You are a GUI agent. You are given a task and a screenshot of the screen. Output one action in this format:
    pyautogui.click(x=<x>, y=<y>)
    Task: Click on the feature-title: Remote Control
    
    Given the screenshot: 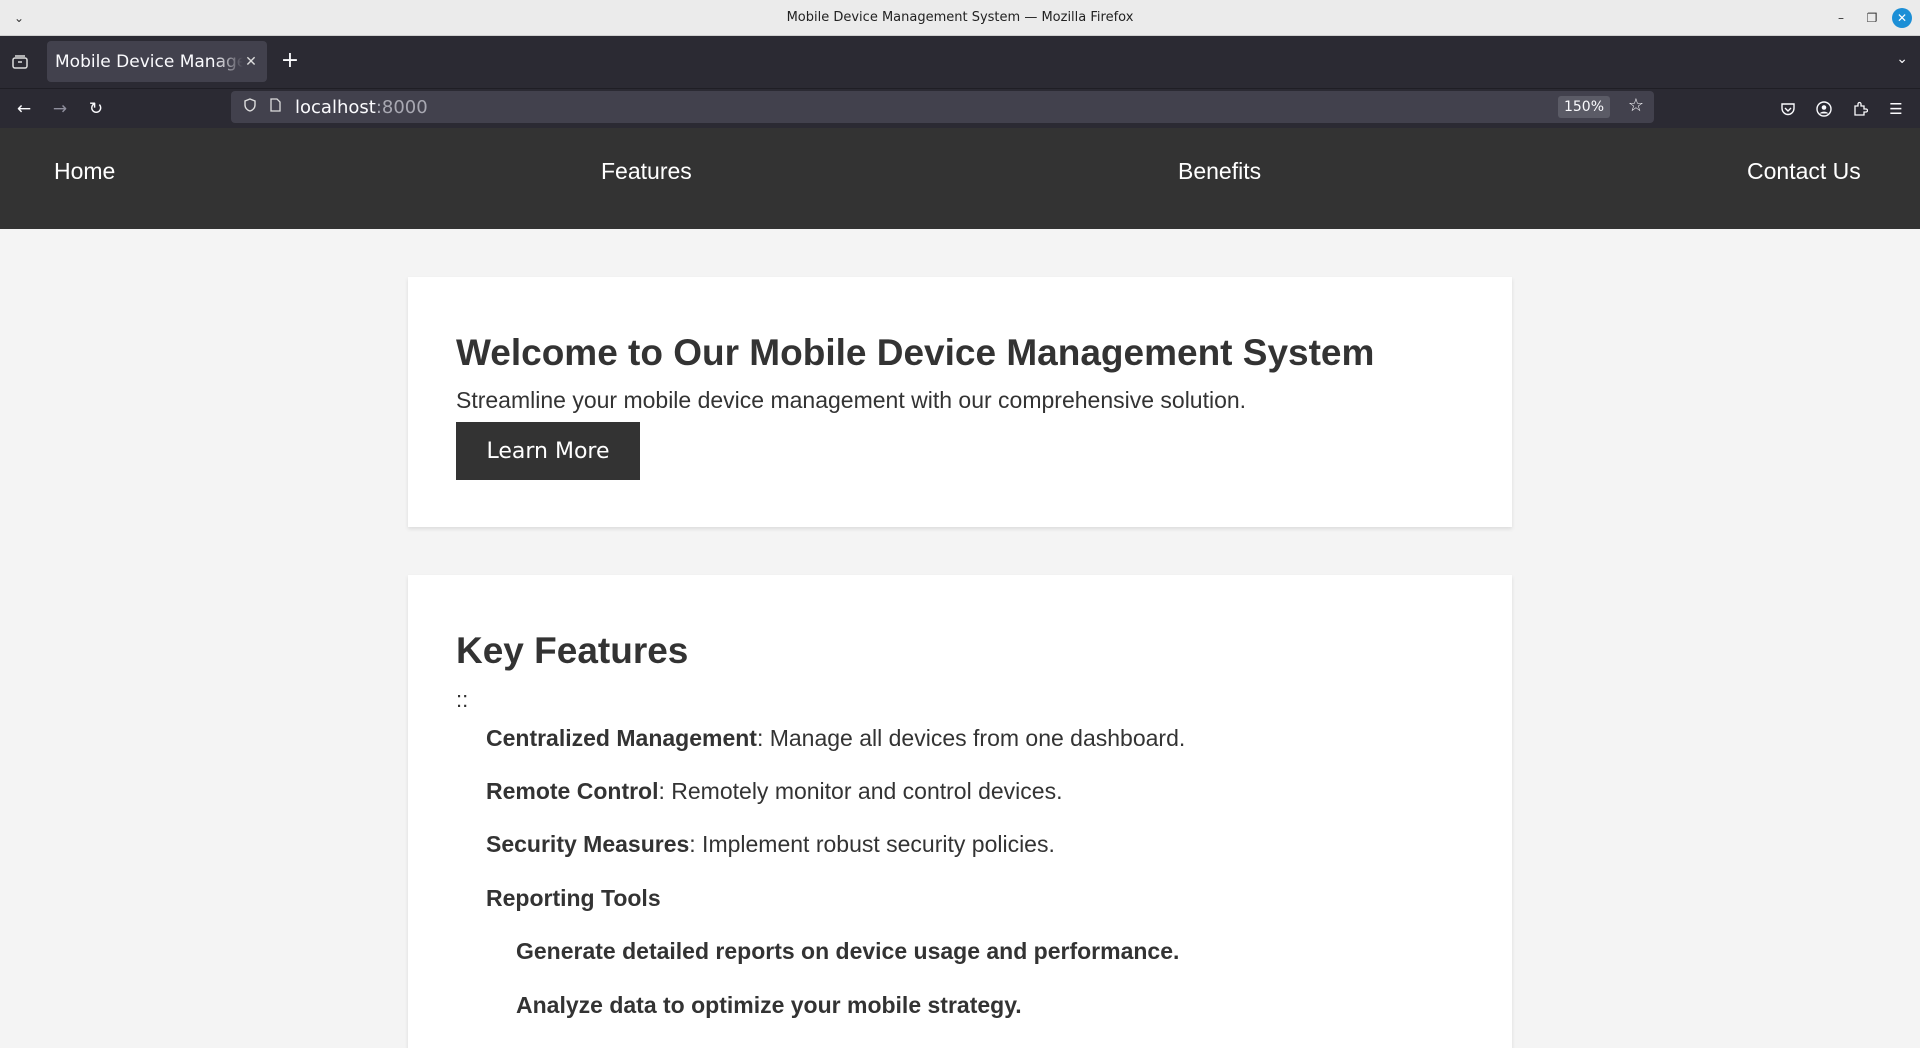 What is the action you would take?
    pyautogui.click(x=572, y=791)
    